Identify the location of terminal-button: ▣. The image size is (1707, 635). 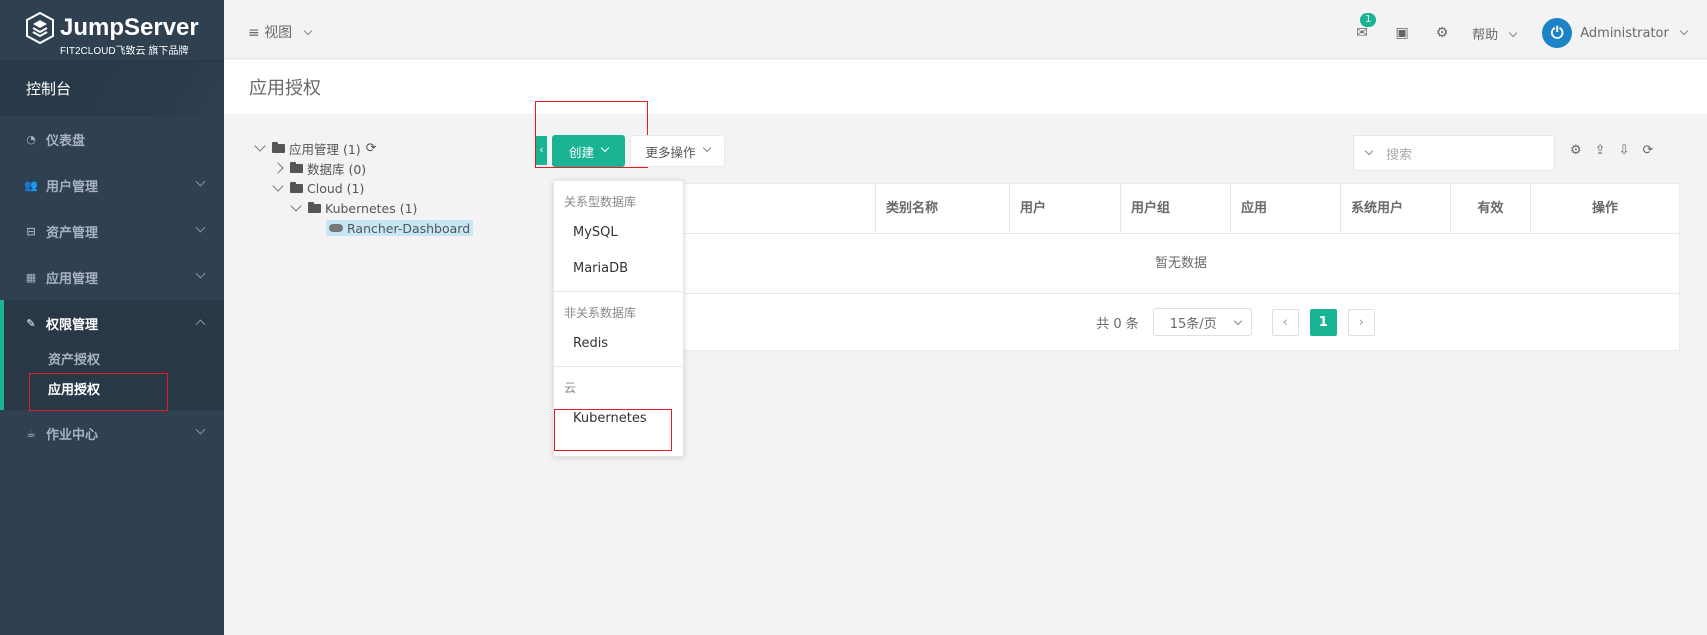
(1402, 33).